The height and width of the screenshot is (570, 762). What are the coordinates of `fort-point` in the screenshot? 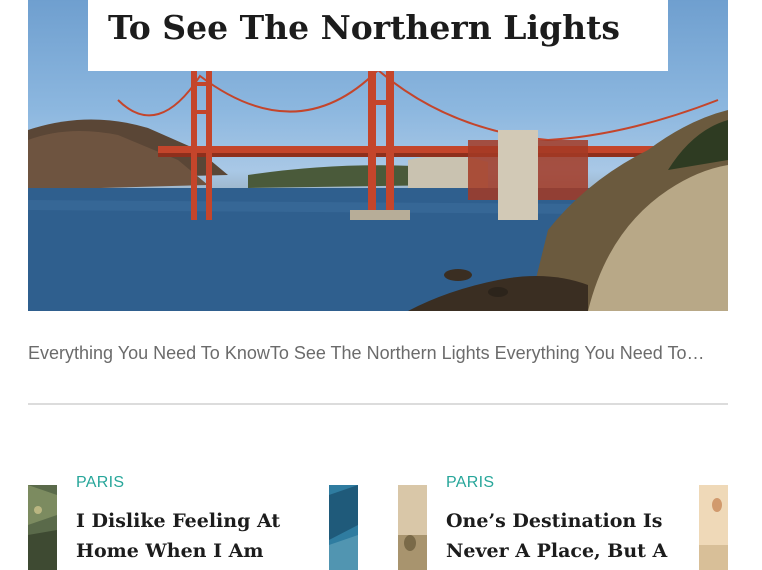 It's located at (518, 175).